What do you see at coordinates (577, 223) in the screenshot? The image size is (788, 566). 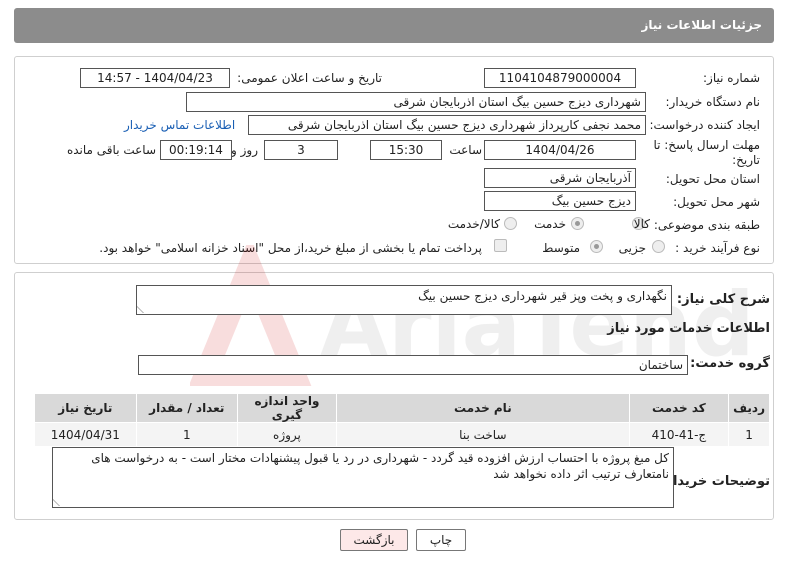 I see `category-radio-service` at bounding box center [577, 223].